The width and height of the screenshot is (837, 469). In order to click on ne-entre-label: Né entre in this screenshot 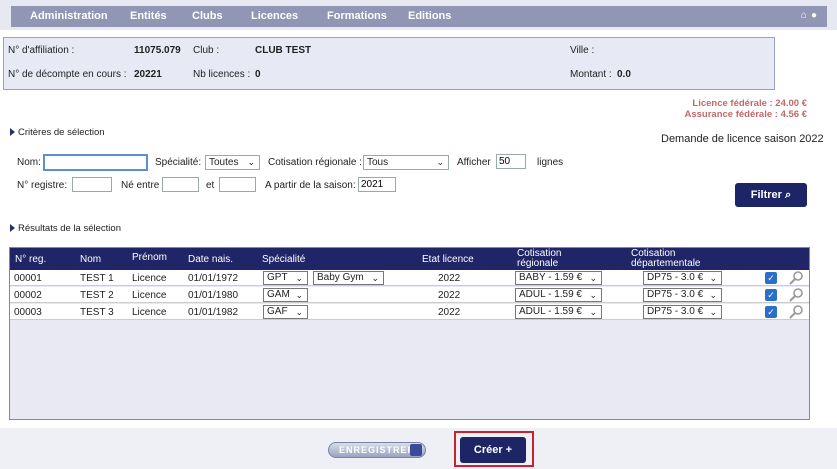, I will do `click(140, 185)`.